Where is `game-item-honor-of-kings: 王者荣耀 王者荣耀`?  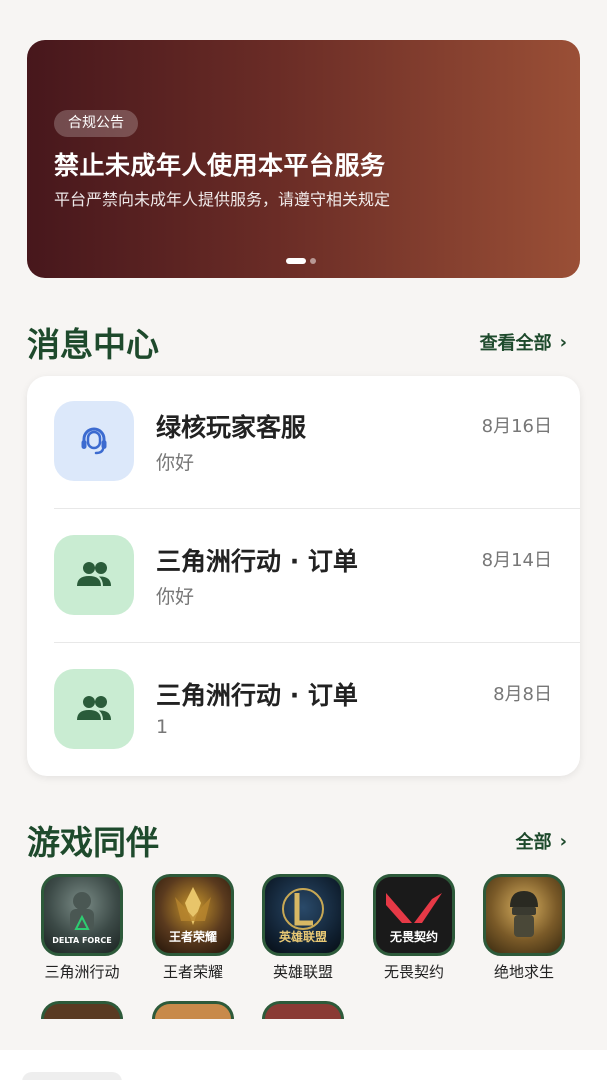 game-item-honor-of-kings: 王者荣耀 王者荣耀 is located at coordinates (193, 928).